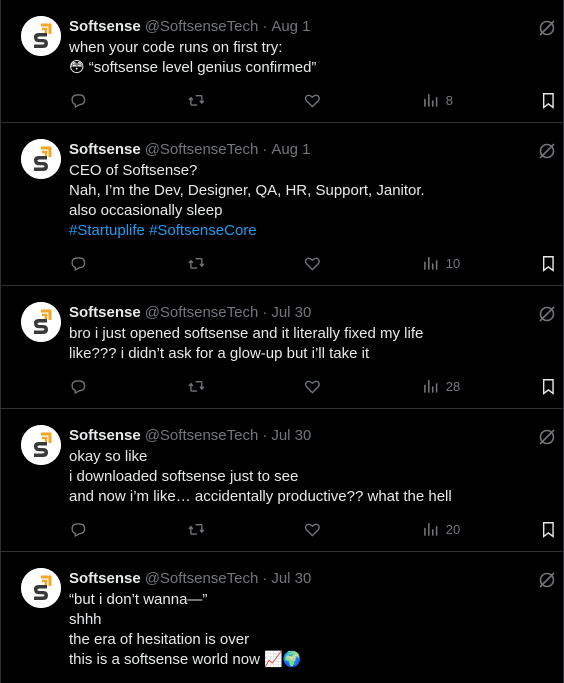 The width and height of the screenshot is (564, 683). Describe the element at coordinates (449, 100) in the screenshot. I see `views-count: 8` at that location.